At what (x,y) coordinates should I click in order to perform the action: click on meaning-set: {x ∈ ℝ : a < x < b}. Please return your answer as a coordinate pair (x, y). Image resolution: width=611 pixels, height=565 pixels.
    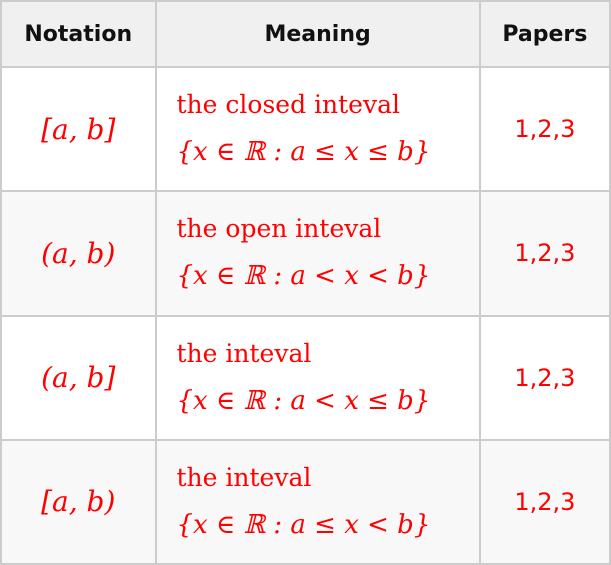
    Looking at the image, I should click on (303, 276).